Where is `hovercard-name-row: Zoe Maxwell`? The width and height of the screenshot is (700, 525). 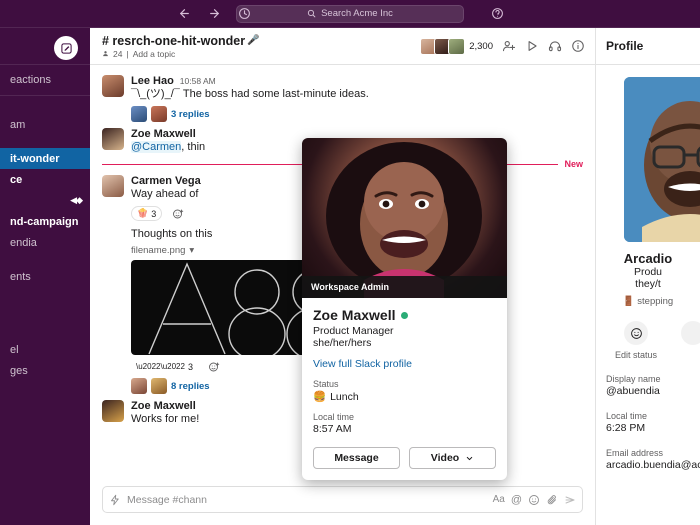 hovercard-name-row: Zoe Maxwell is located at coordinates (404, 315).